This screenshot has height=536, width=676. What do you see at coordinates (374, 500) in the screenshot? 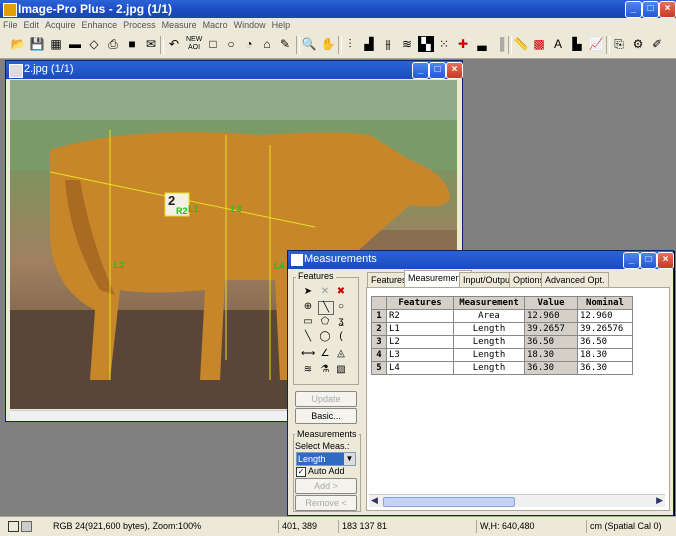
I see `scroll-left-icon: ◀` at bounding box center [374, 500].